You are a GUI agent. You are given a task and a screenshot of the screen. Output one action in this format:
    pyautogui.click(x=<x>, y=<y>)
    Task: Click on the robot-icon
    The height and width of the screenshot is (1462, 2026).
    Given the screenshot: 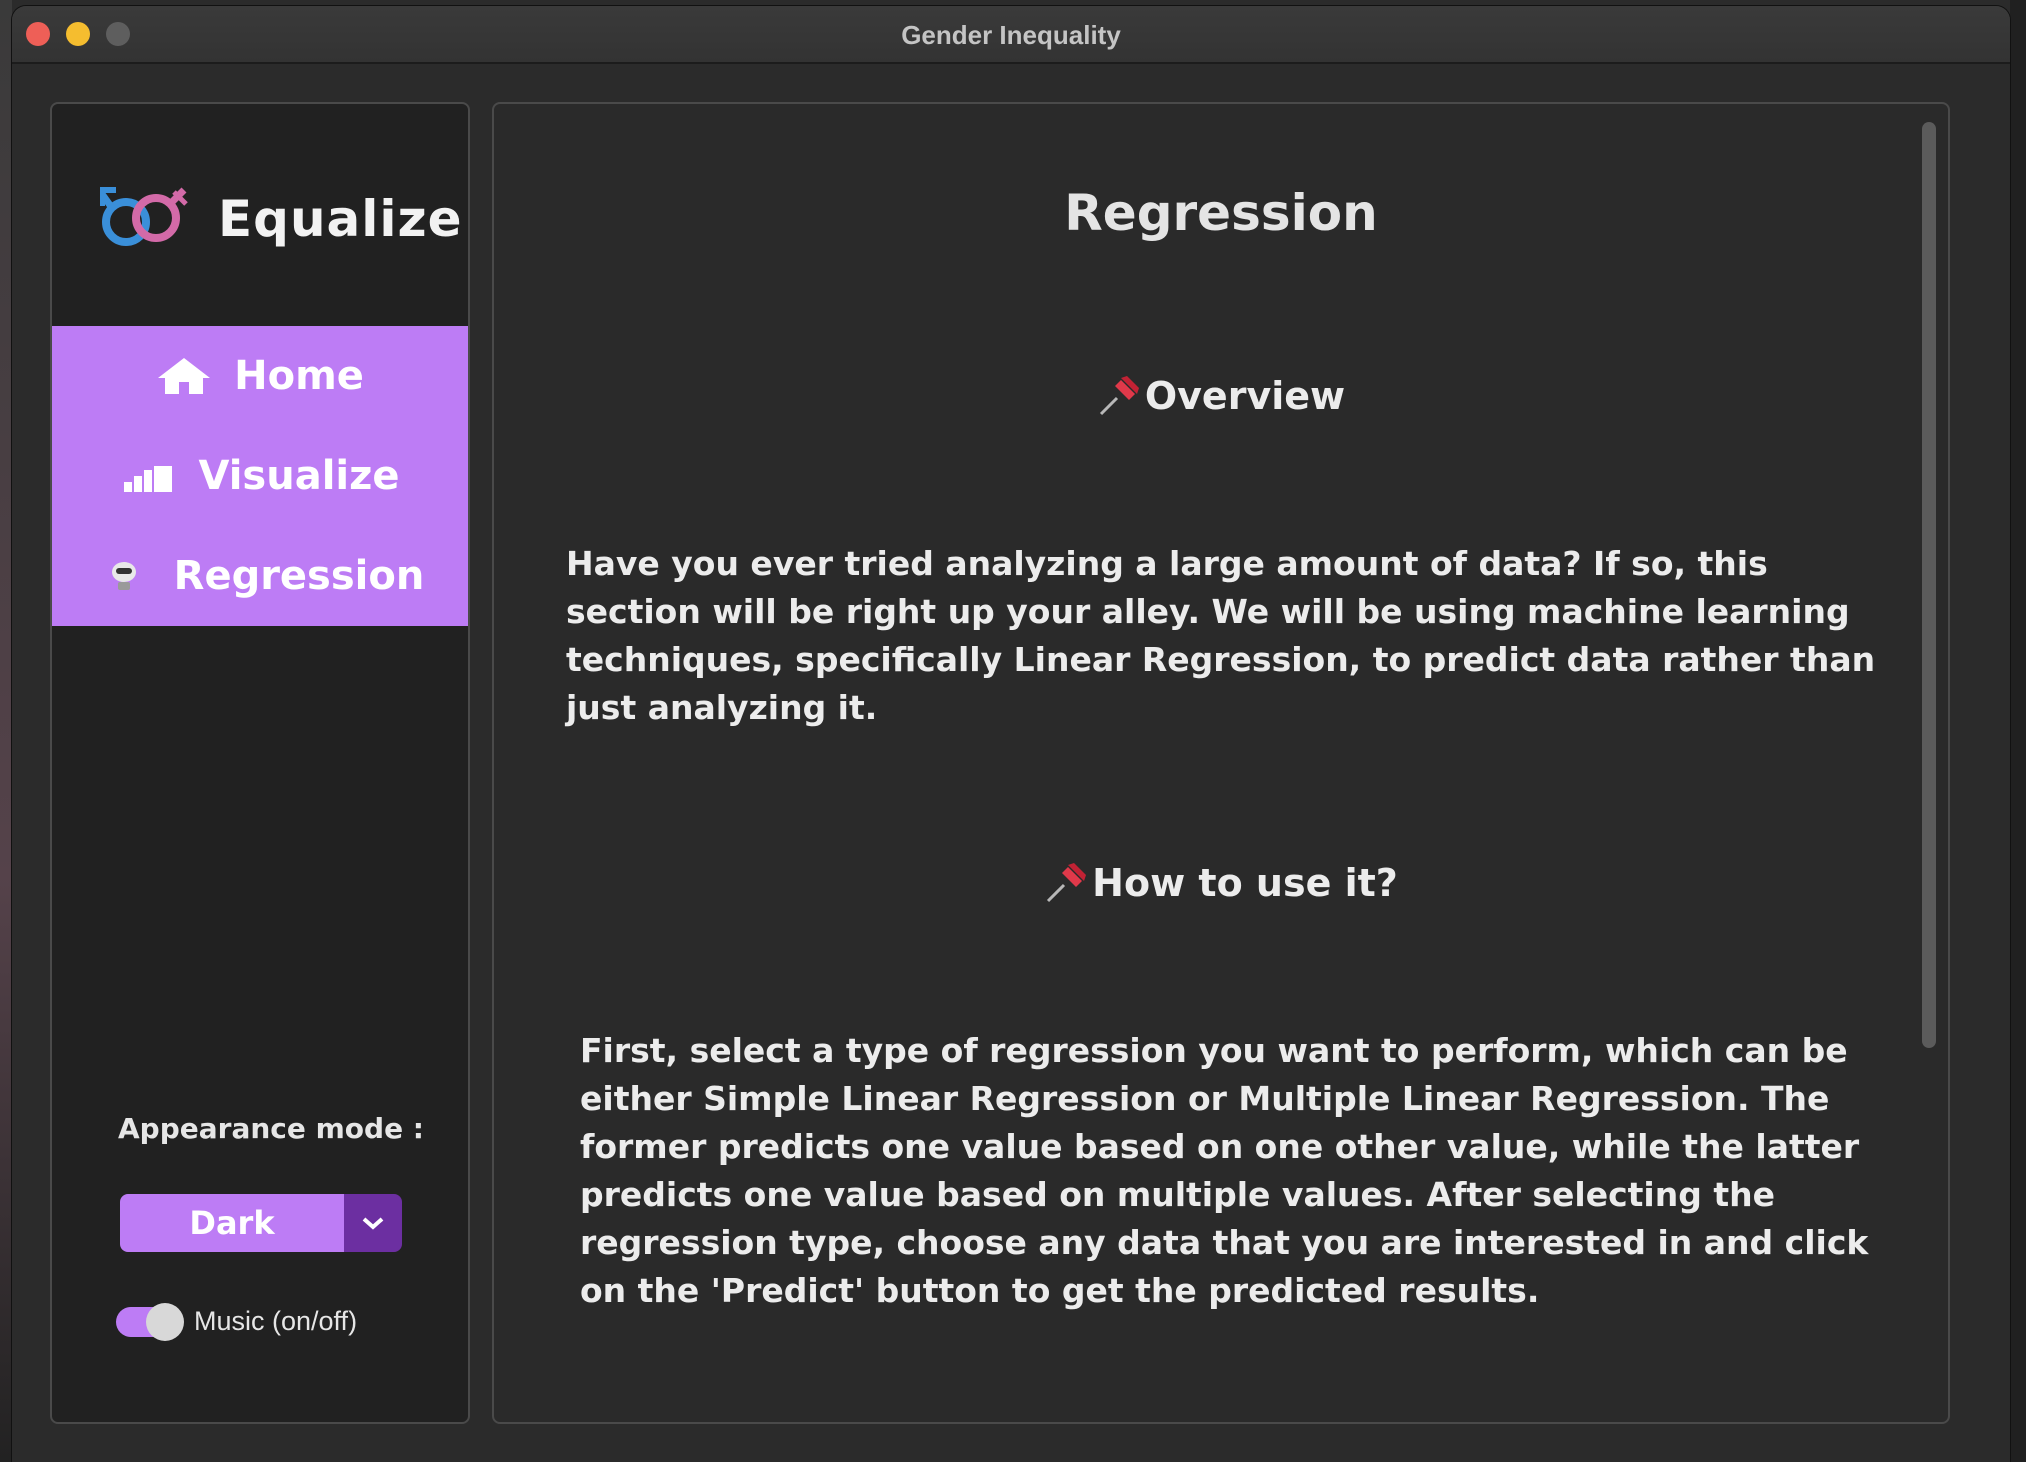 What is the action you would take?
    pyautogui.click(x=124, y=576)
    